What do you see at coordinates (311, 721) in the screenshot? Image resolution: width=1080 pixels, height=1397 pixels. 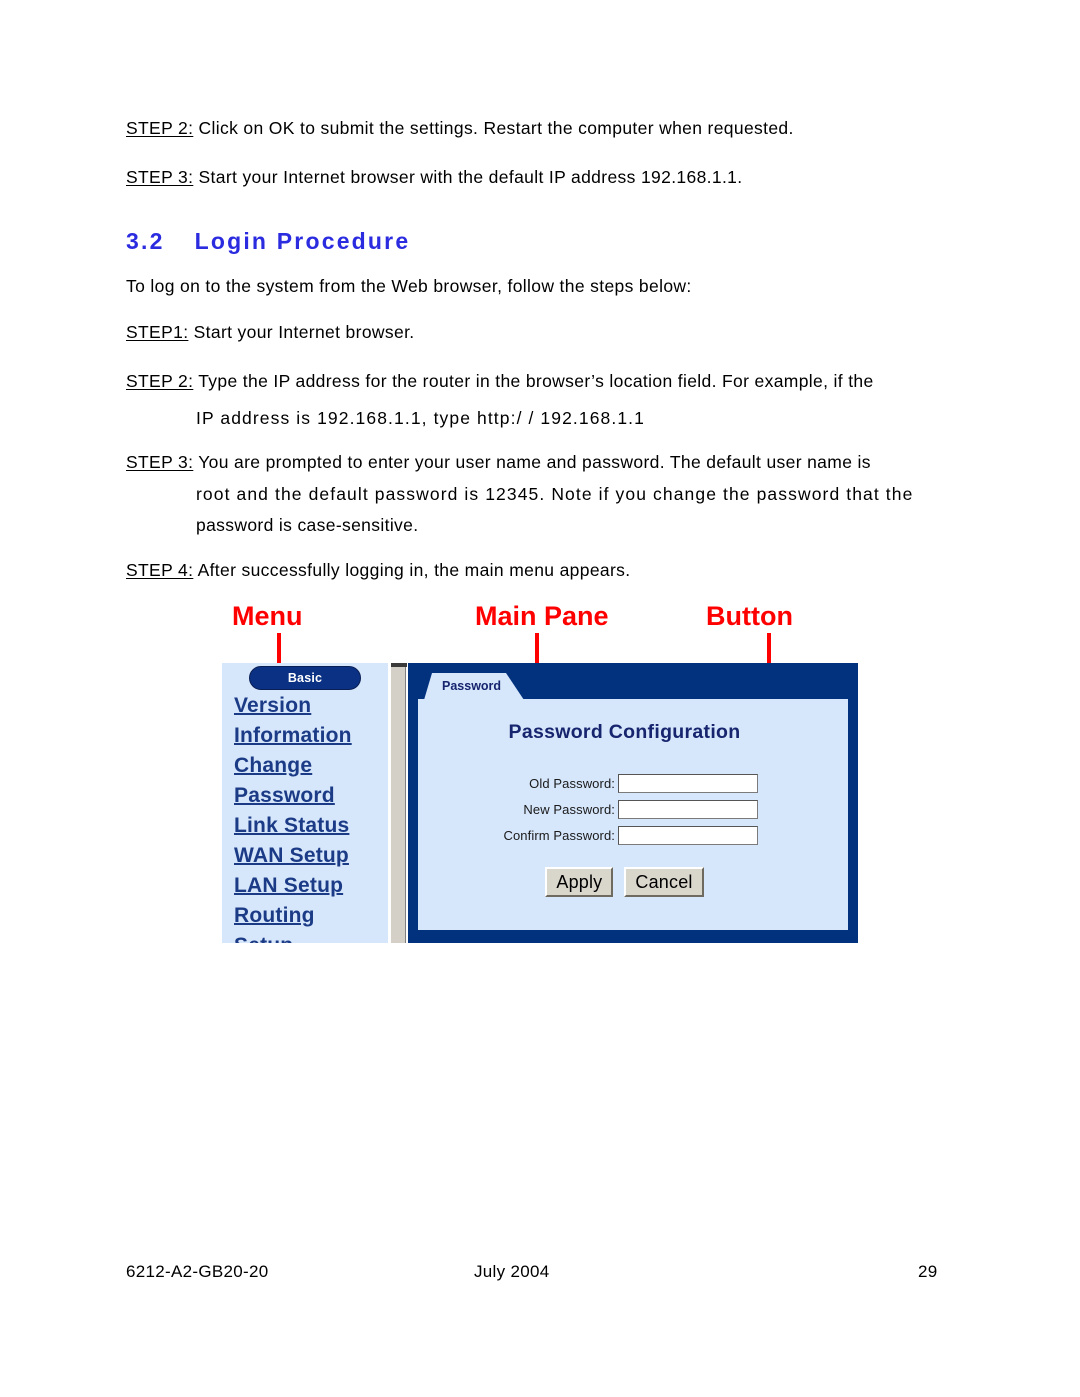 I see `sidebar-item-version-information: Version Information` at bounding box center [311, 721].